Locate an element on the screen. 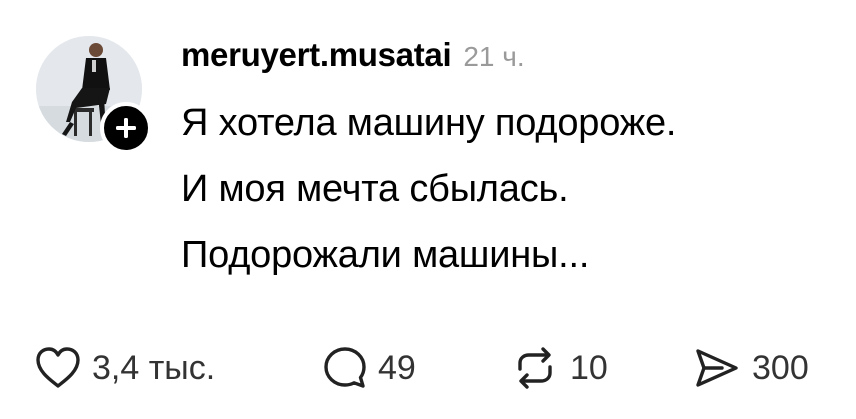  like-button: 3,4 тыс. is located at coordinates (124, 368).